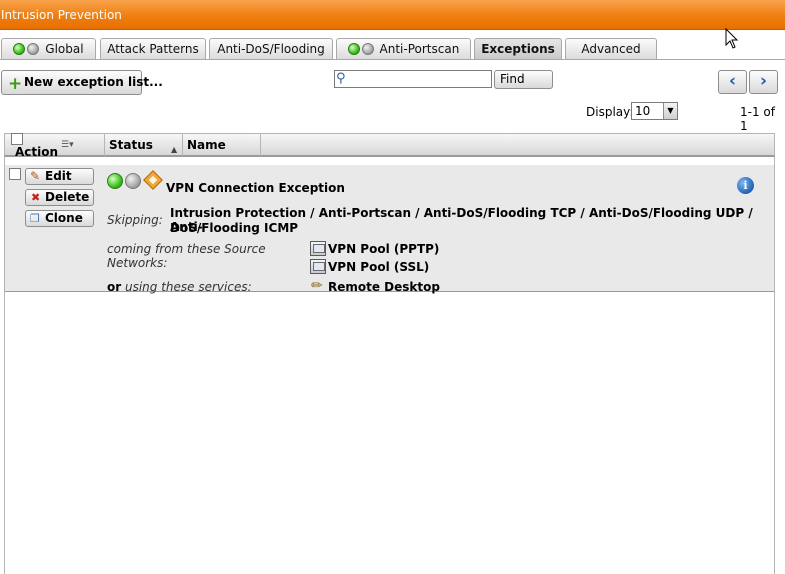 The height and width of the screenshot is (574, 785). Describe the element at coordinates (383, 249) in the screenshot. I see `network-item: VPN Pool (PPTP)` at that location.